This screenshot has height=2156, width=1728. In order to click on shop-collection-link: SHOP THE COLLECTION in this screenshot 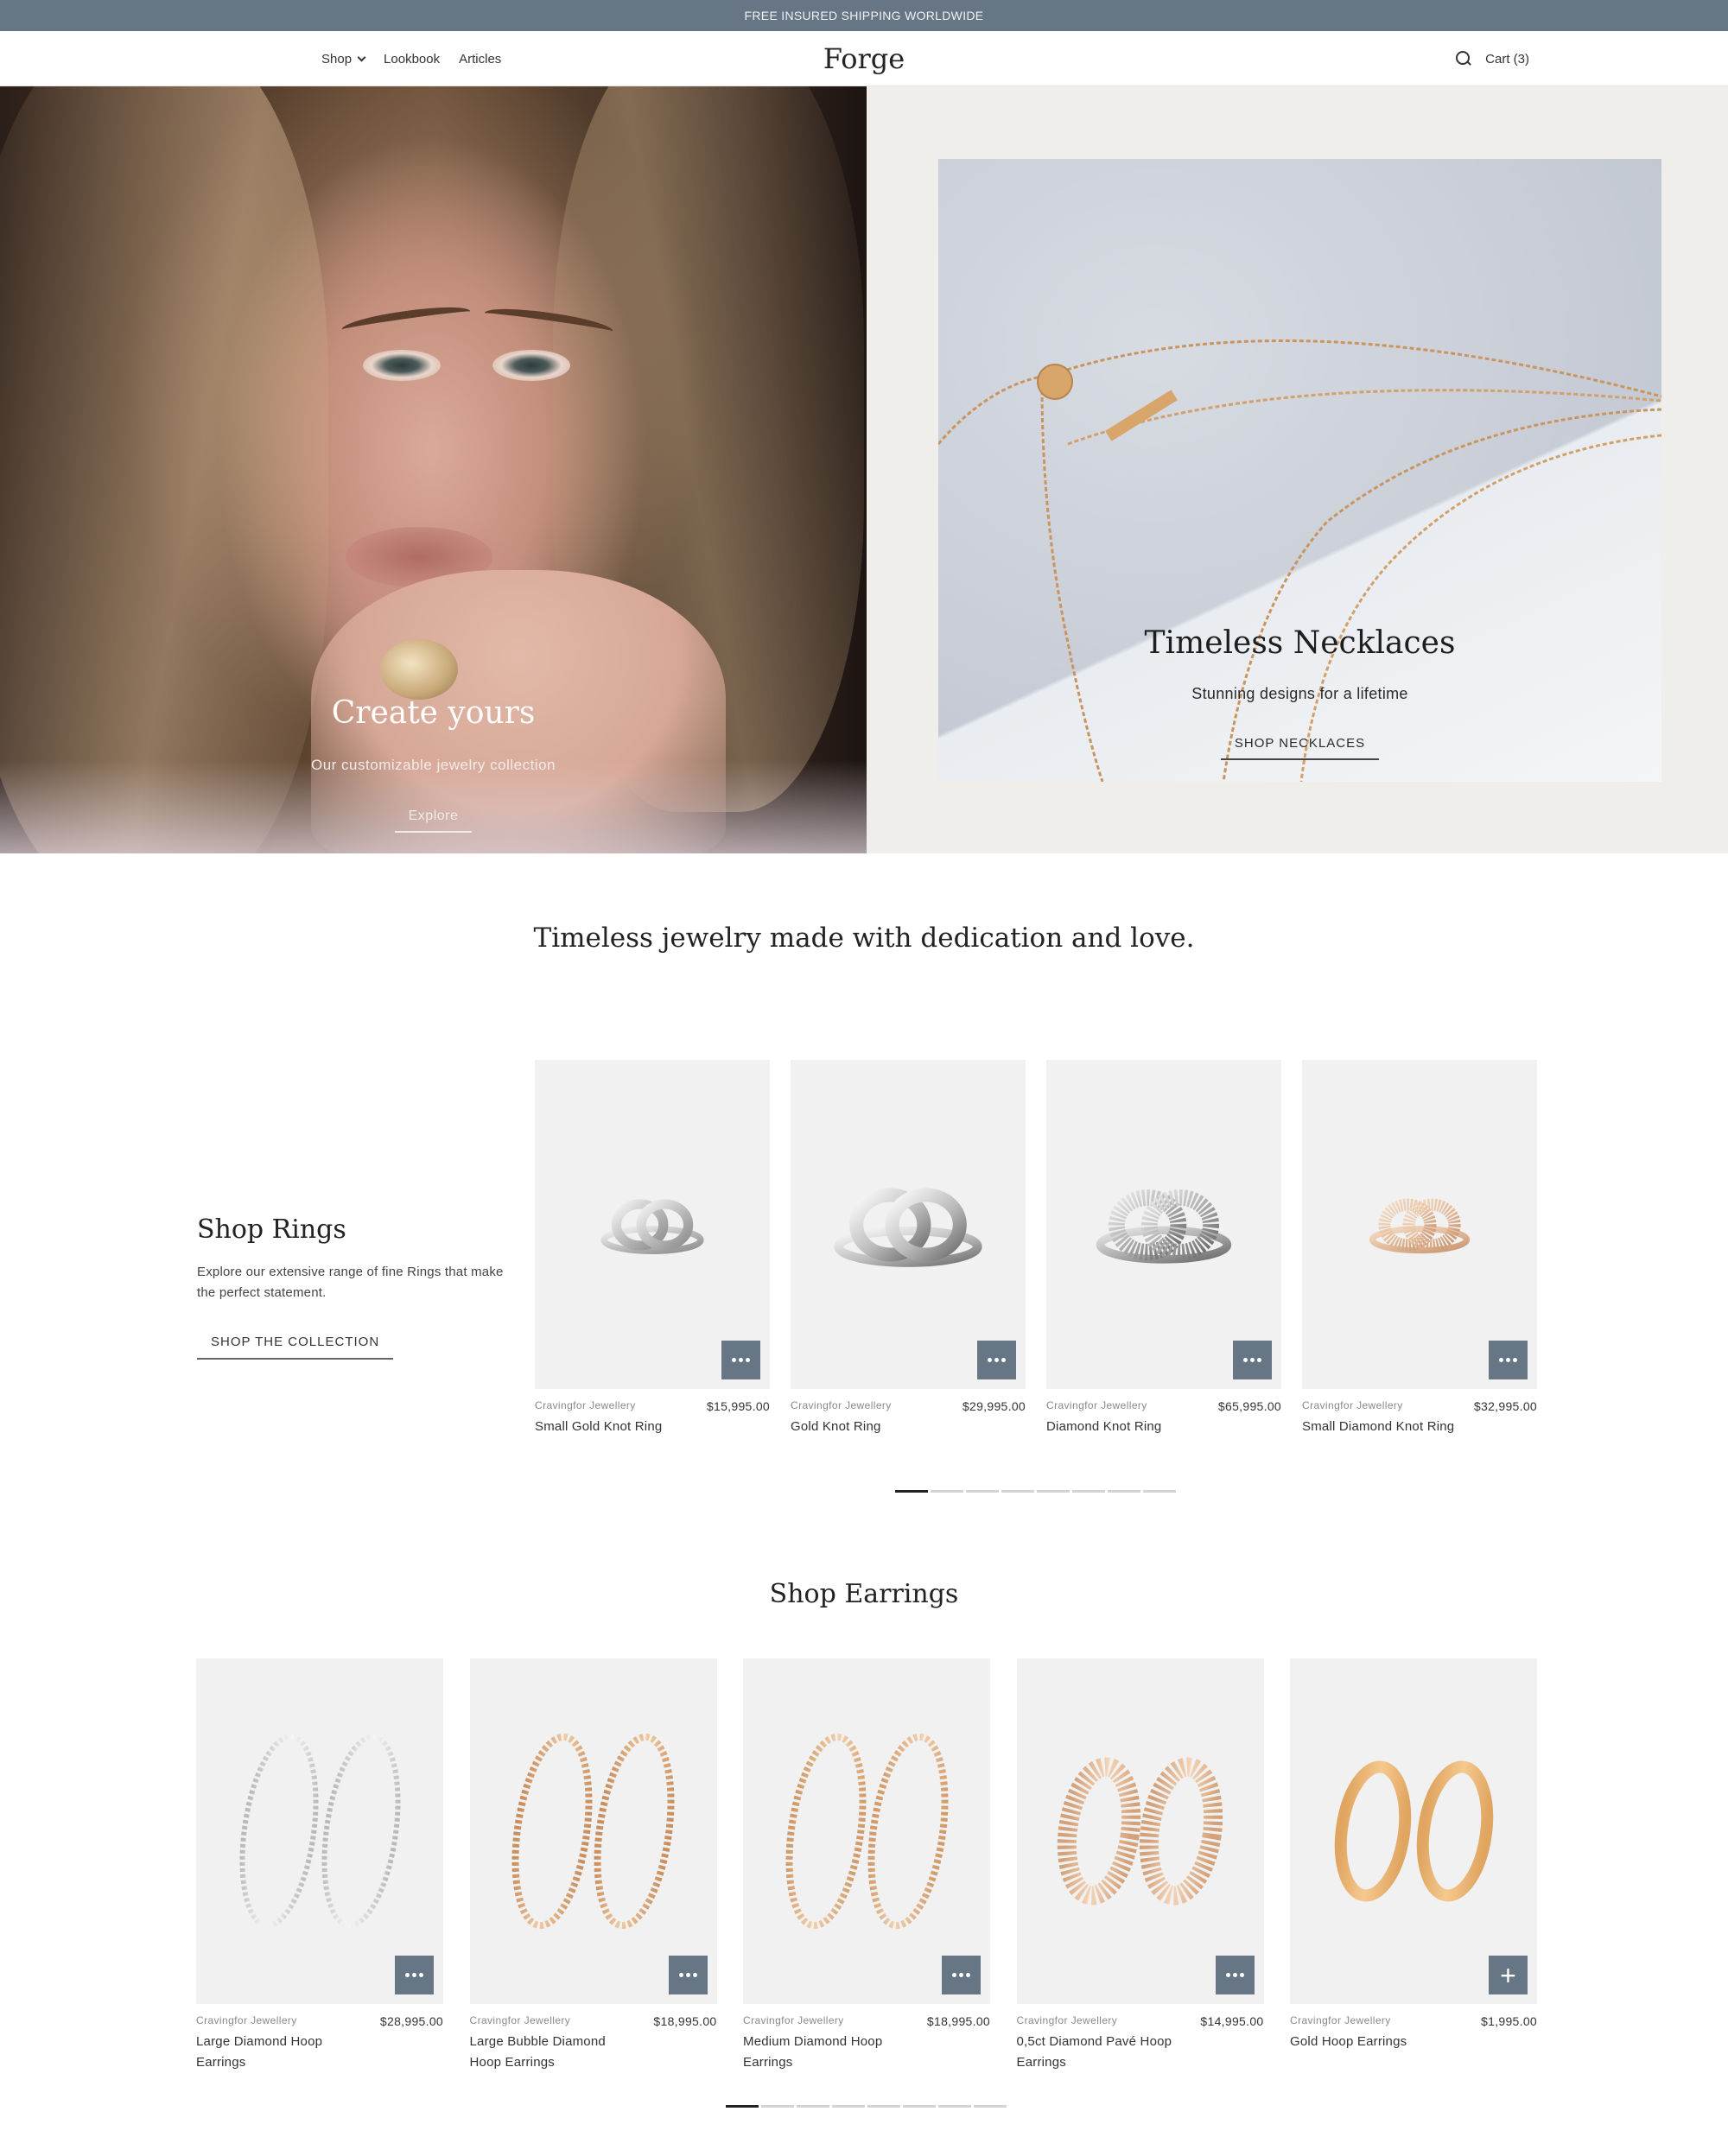, I will do `click(295, 1347)`.